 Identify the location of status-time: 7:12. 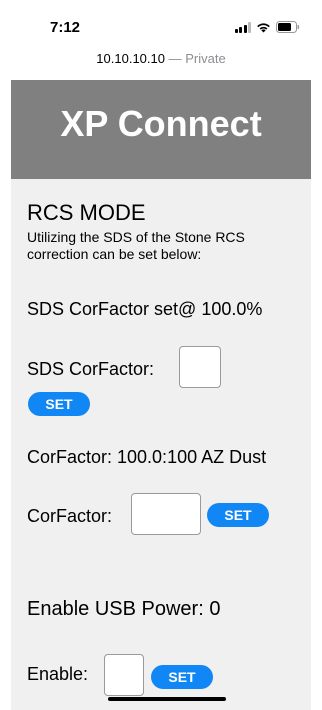
(65, 27).